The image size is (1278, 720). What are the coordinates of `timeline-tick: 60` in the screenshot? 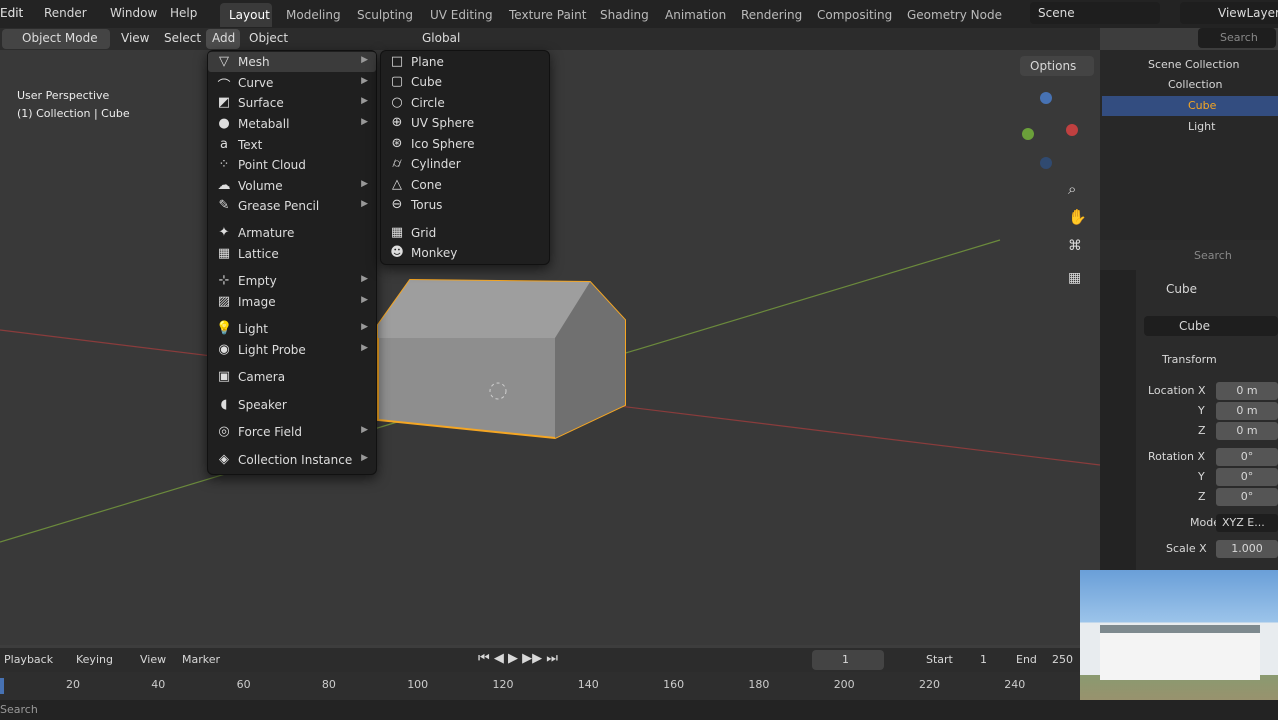 It's located at (243, 684).